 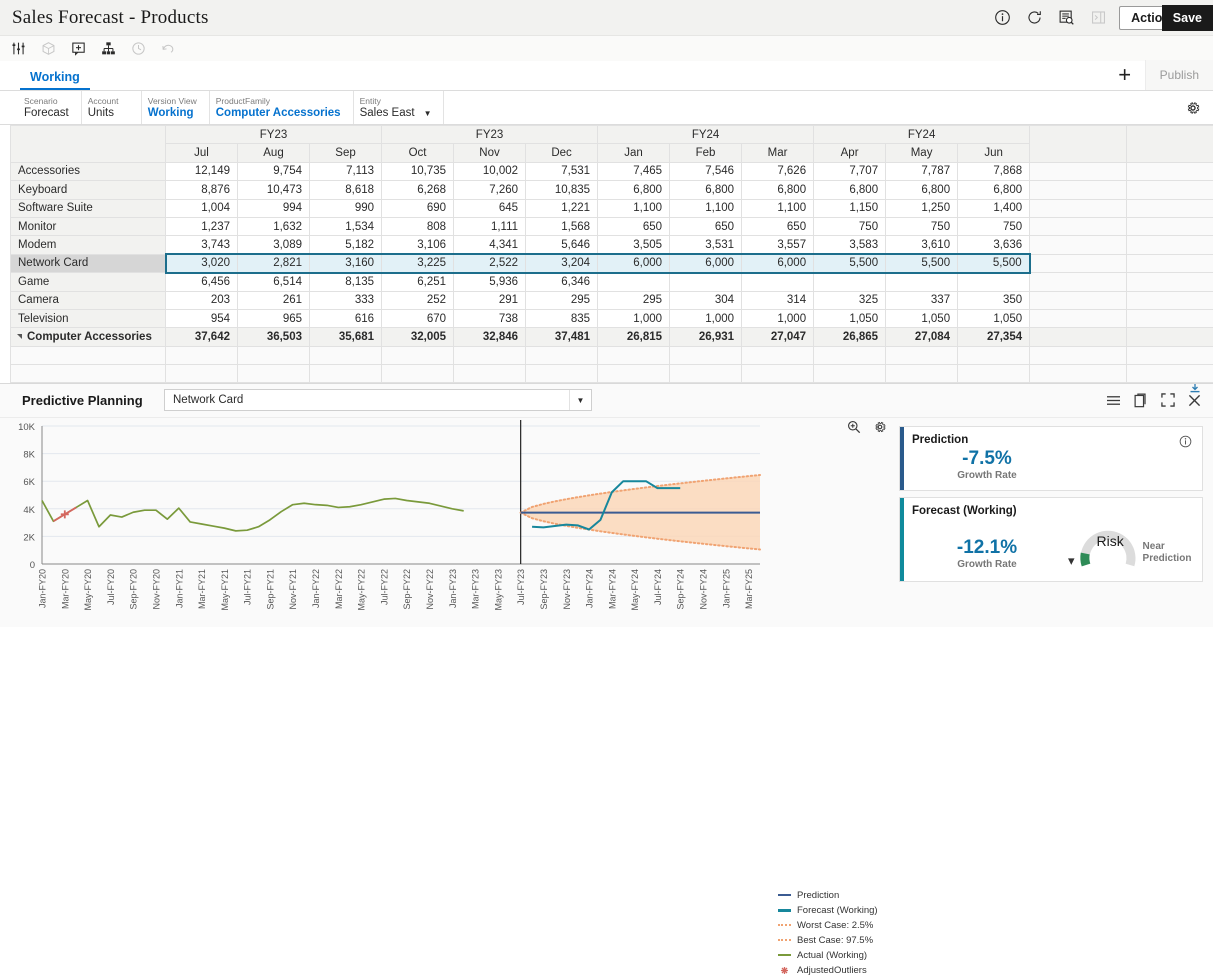 What do you see at coordinates (274, 190) in the screenshot?
I see `grid-cell: 10,473` at bounding box center [274, 190].